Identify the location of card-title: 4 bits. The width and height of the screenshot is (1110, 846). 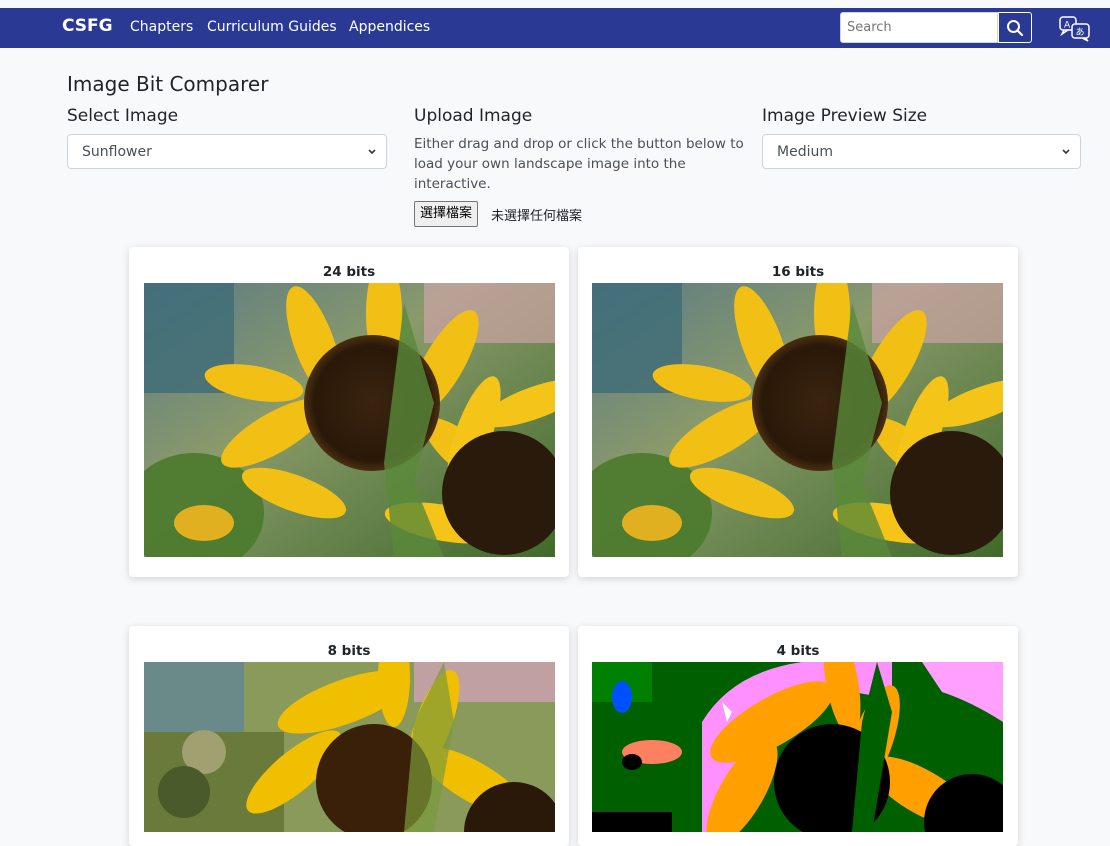
(798, 651).